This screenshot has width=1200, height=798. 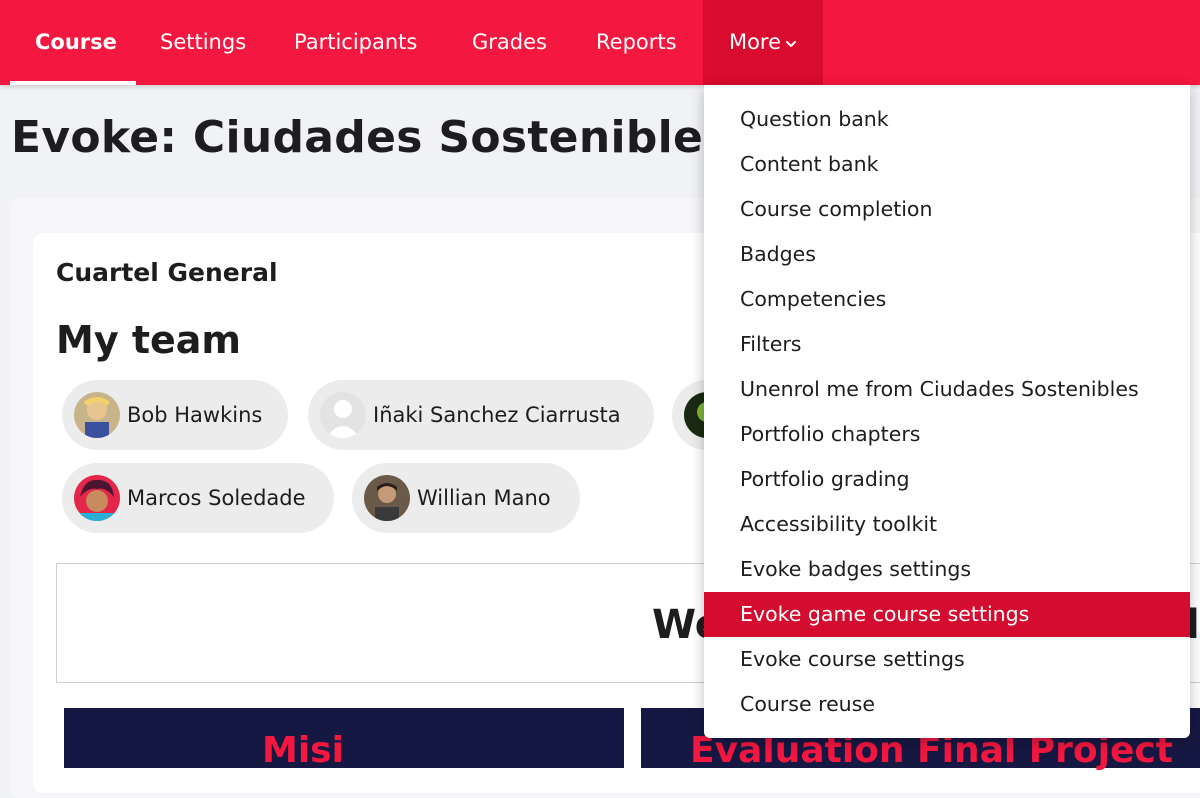 I want to click on tab-participants: Participants, so click(x=355, y=42).